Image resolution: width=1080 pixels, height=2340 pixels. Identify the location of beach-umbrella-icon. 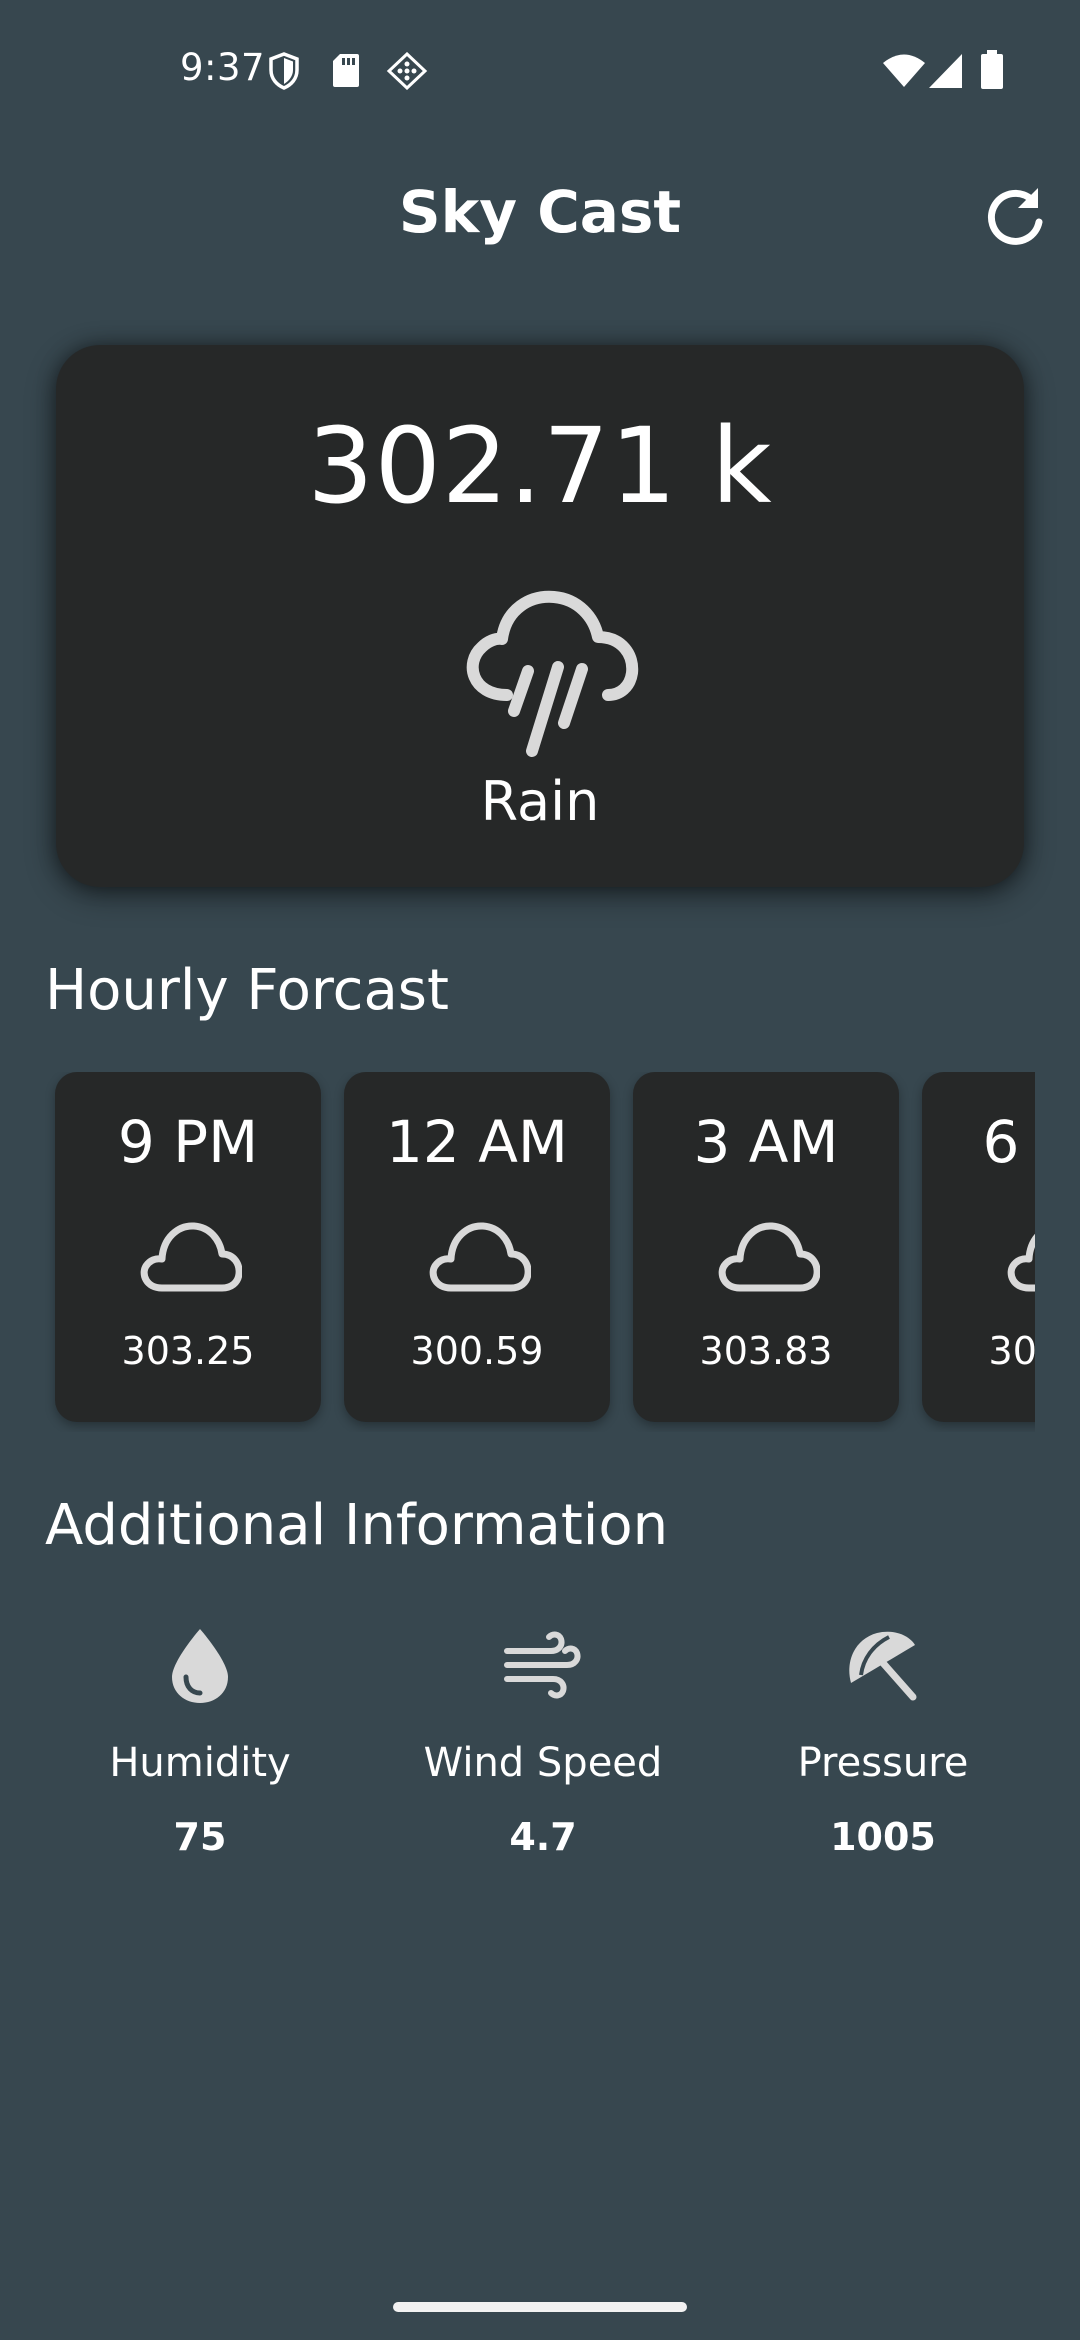
(883, 1666).